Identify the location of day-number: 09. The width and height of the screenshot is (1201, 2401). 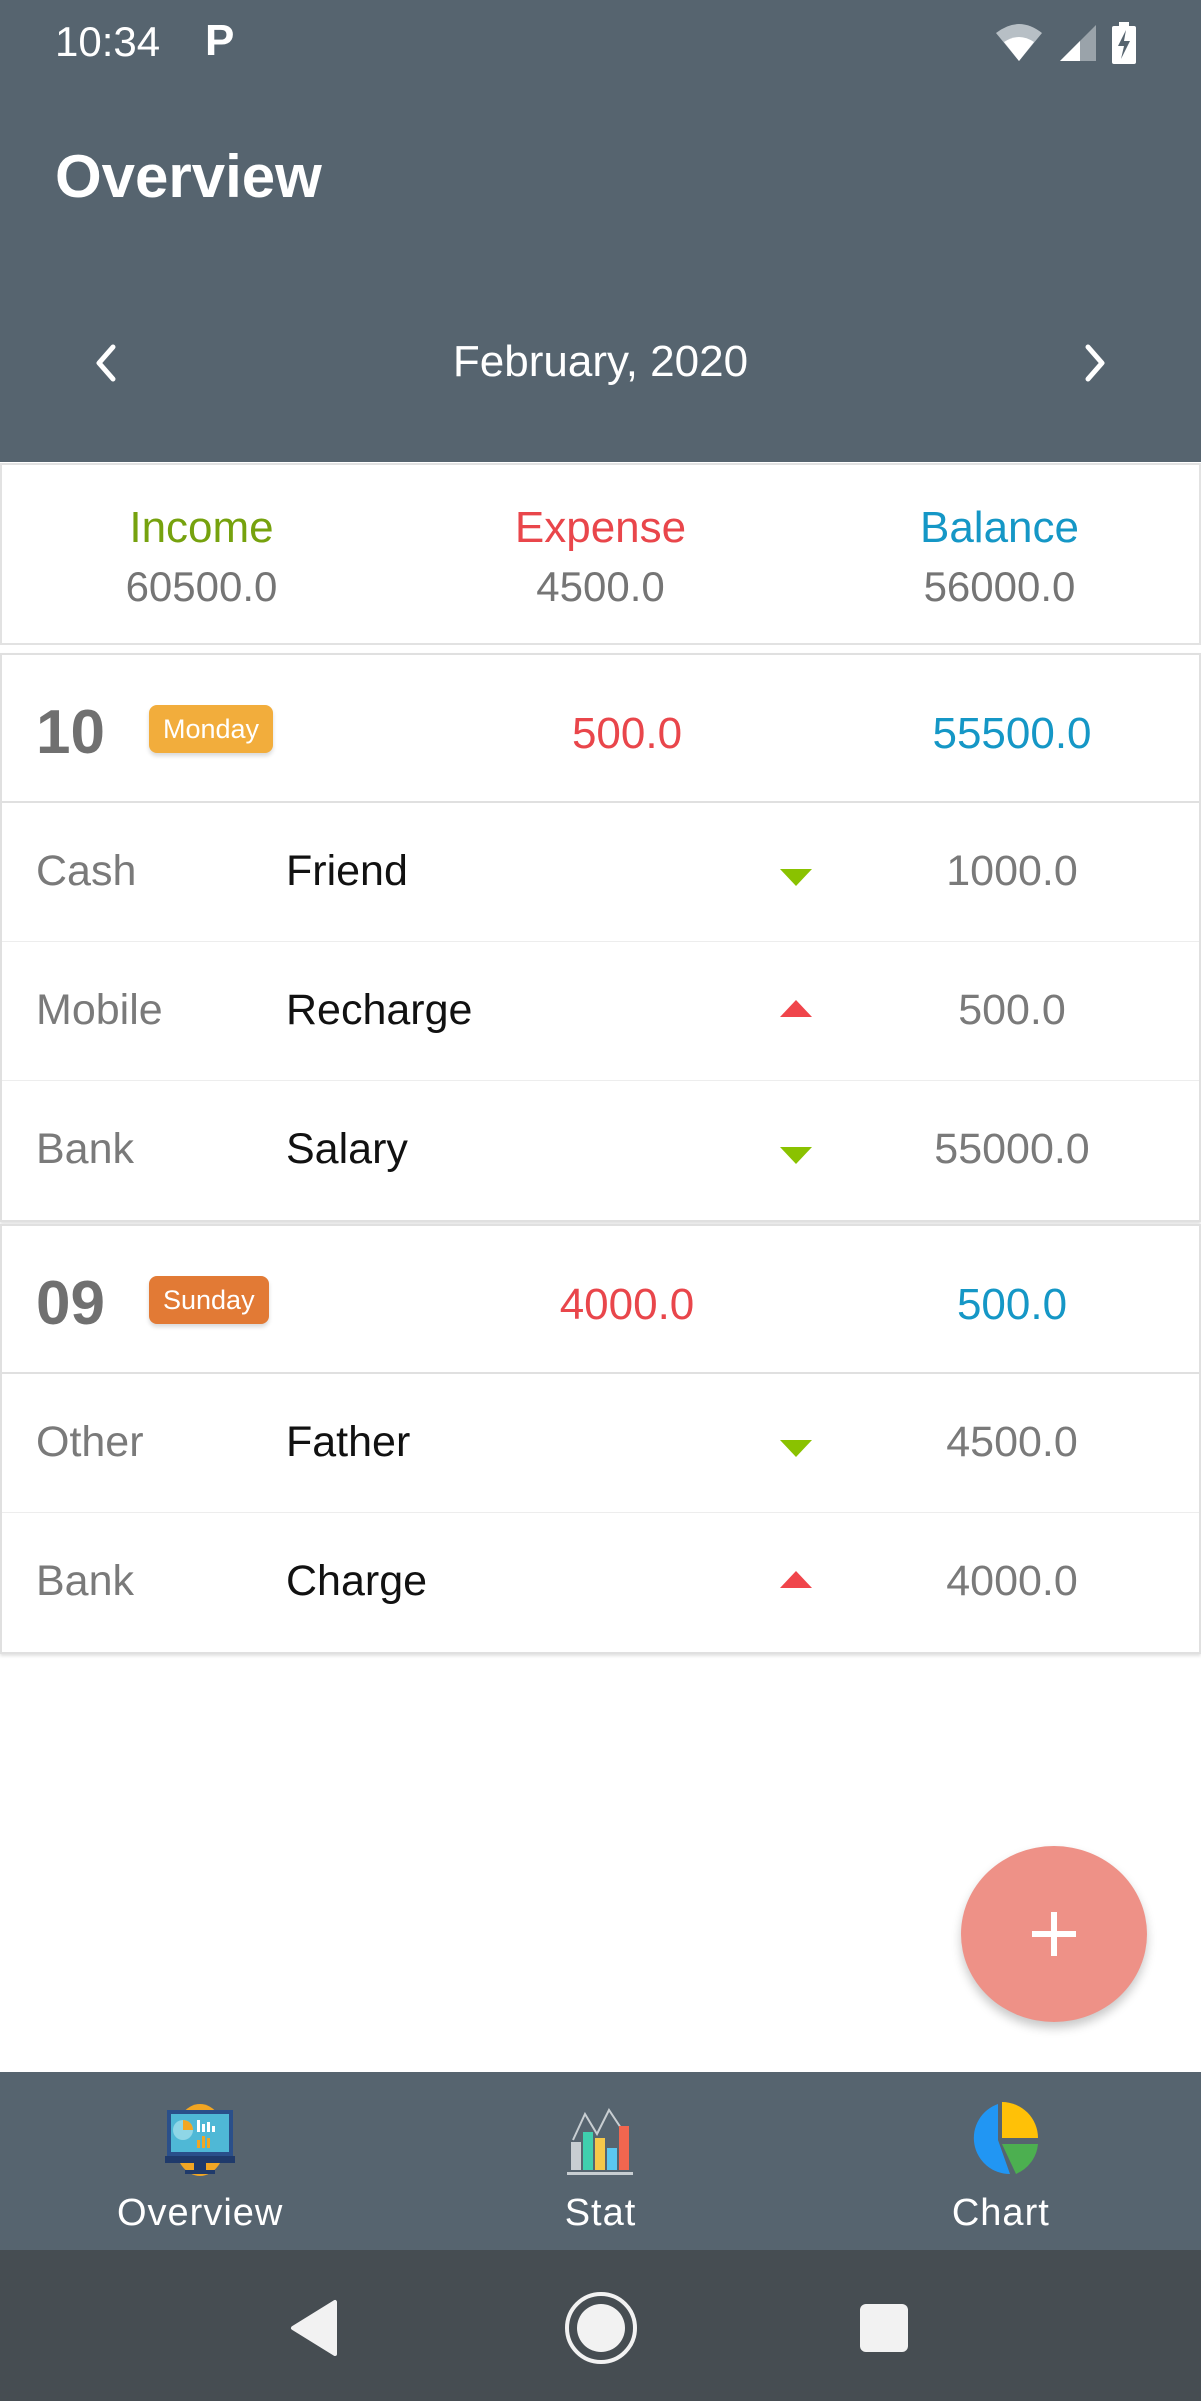
(70, 1303).